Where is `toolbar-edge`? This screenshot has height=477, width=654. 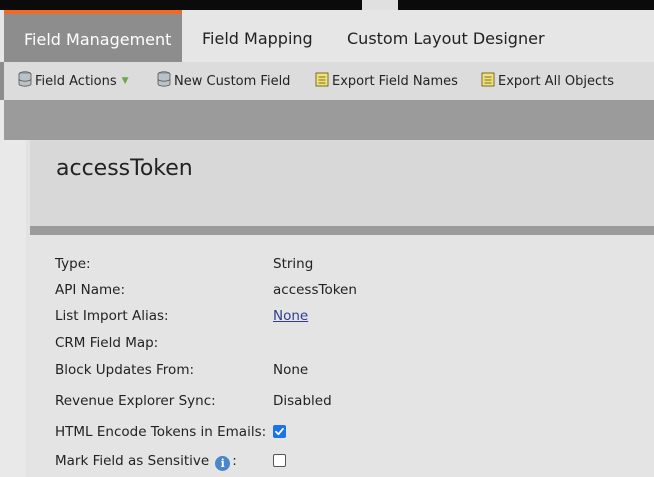 toolbar-edge is located at coordinates (2, 81).